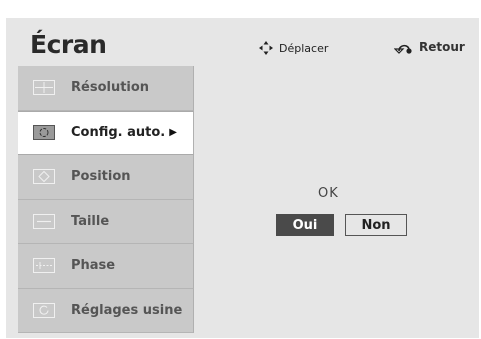 The width and height of the screenshot is (481, 339). I want to click on menu-item-resolution: Résolution, so click(106, 88).